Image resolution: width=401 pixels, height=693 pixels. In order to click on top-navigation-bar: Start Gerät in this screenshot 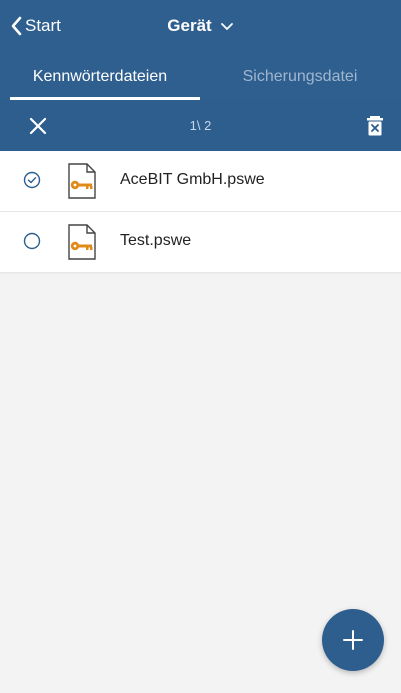, I will do `click(200, 26)`.